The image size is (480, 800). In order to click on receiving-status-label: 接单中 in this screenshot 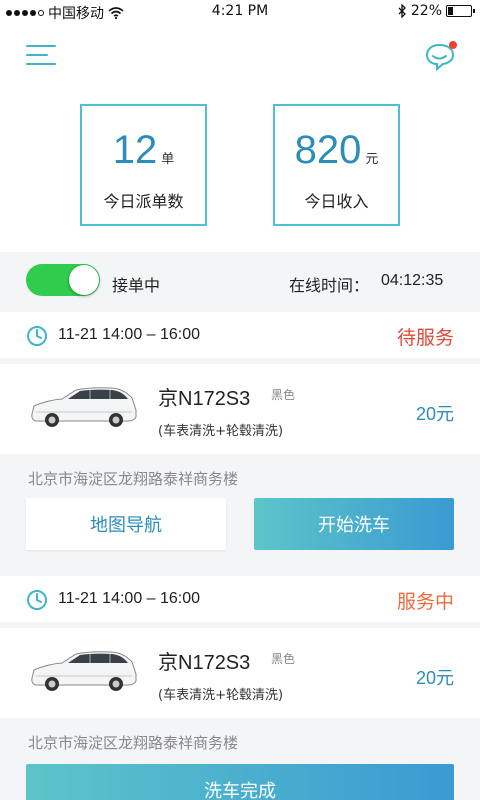, I will do `click(136, 285)`.